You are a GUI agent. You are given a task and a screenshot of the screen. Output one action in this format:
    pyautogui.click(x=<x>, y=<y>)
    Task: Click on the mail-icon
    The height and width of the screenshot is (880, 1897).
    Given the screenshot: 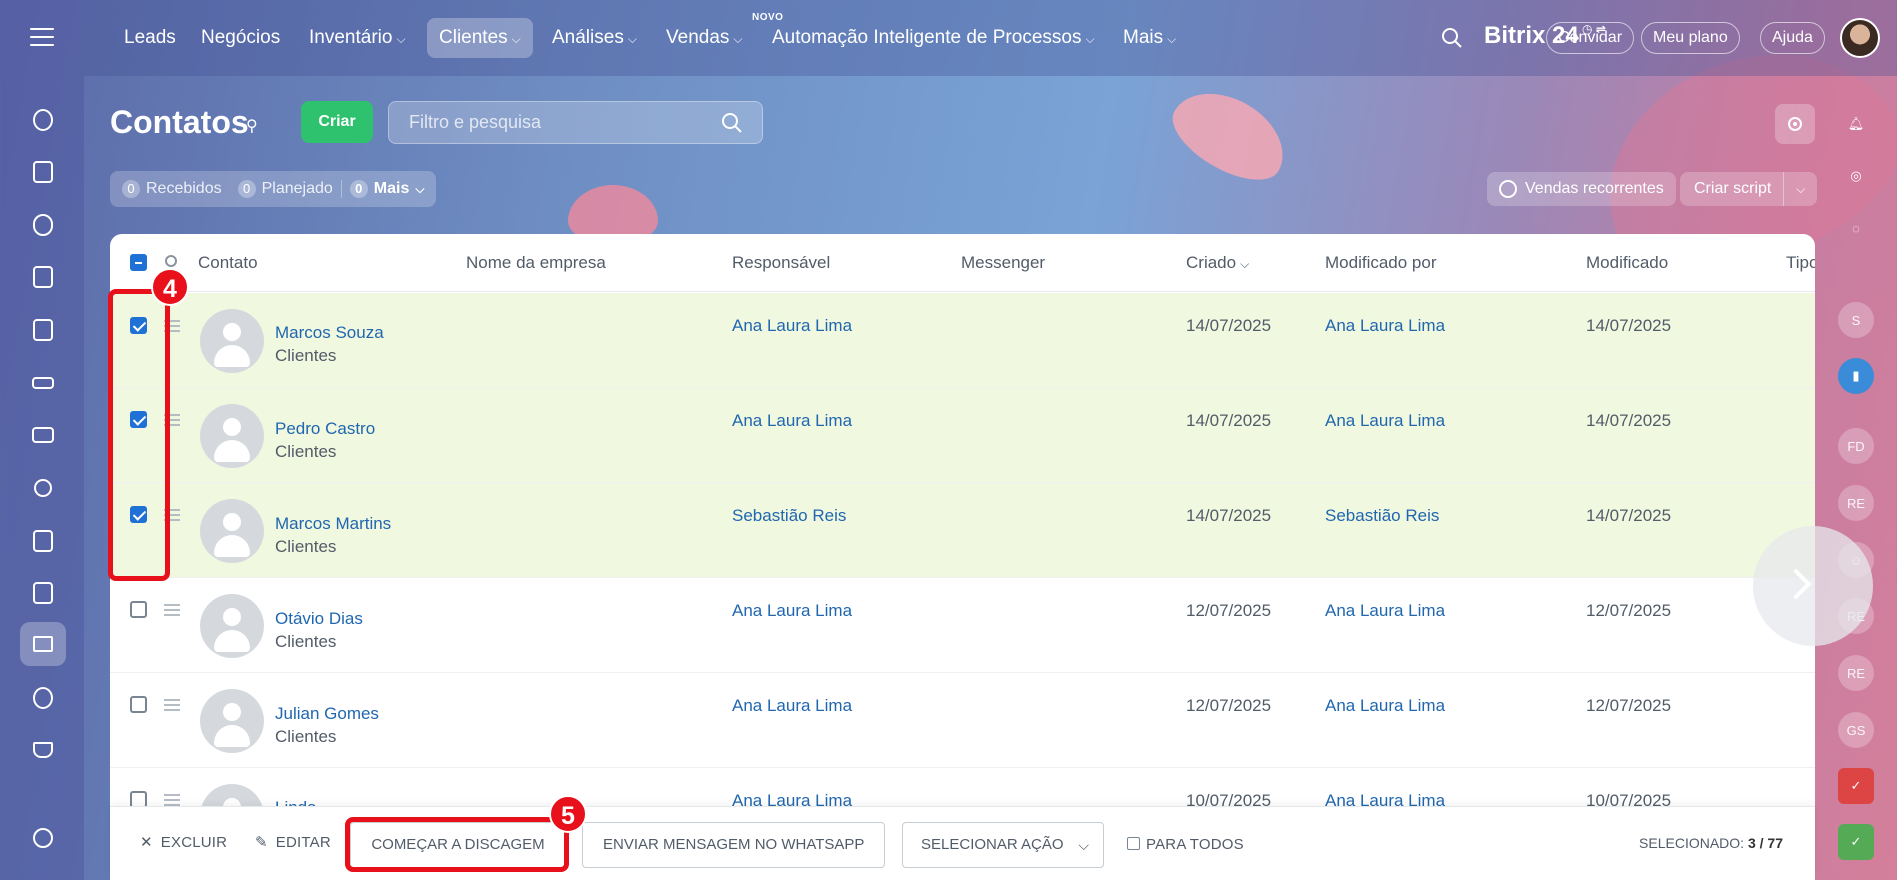 What is the action you would take?
    pyautogui.click(x=43, y=435)
    